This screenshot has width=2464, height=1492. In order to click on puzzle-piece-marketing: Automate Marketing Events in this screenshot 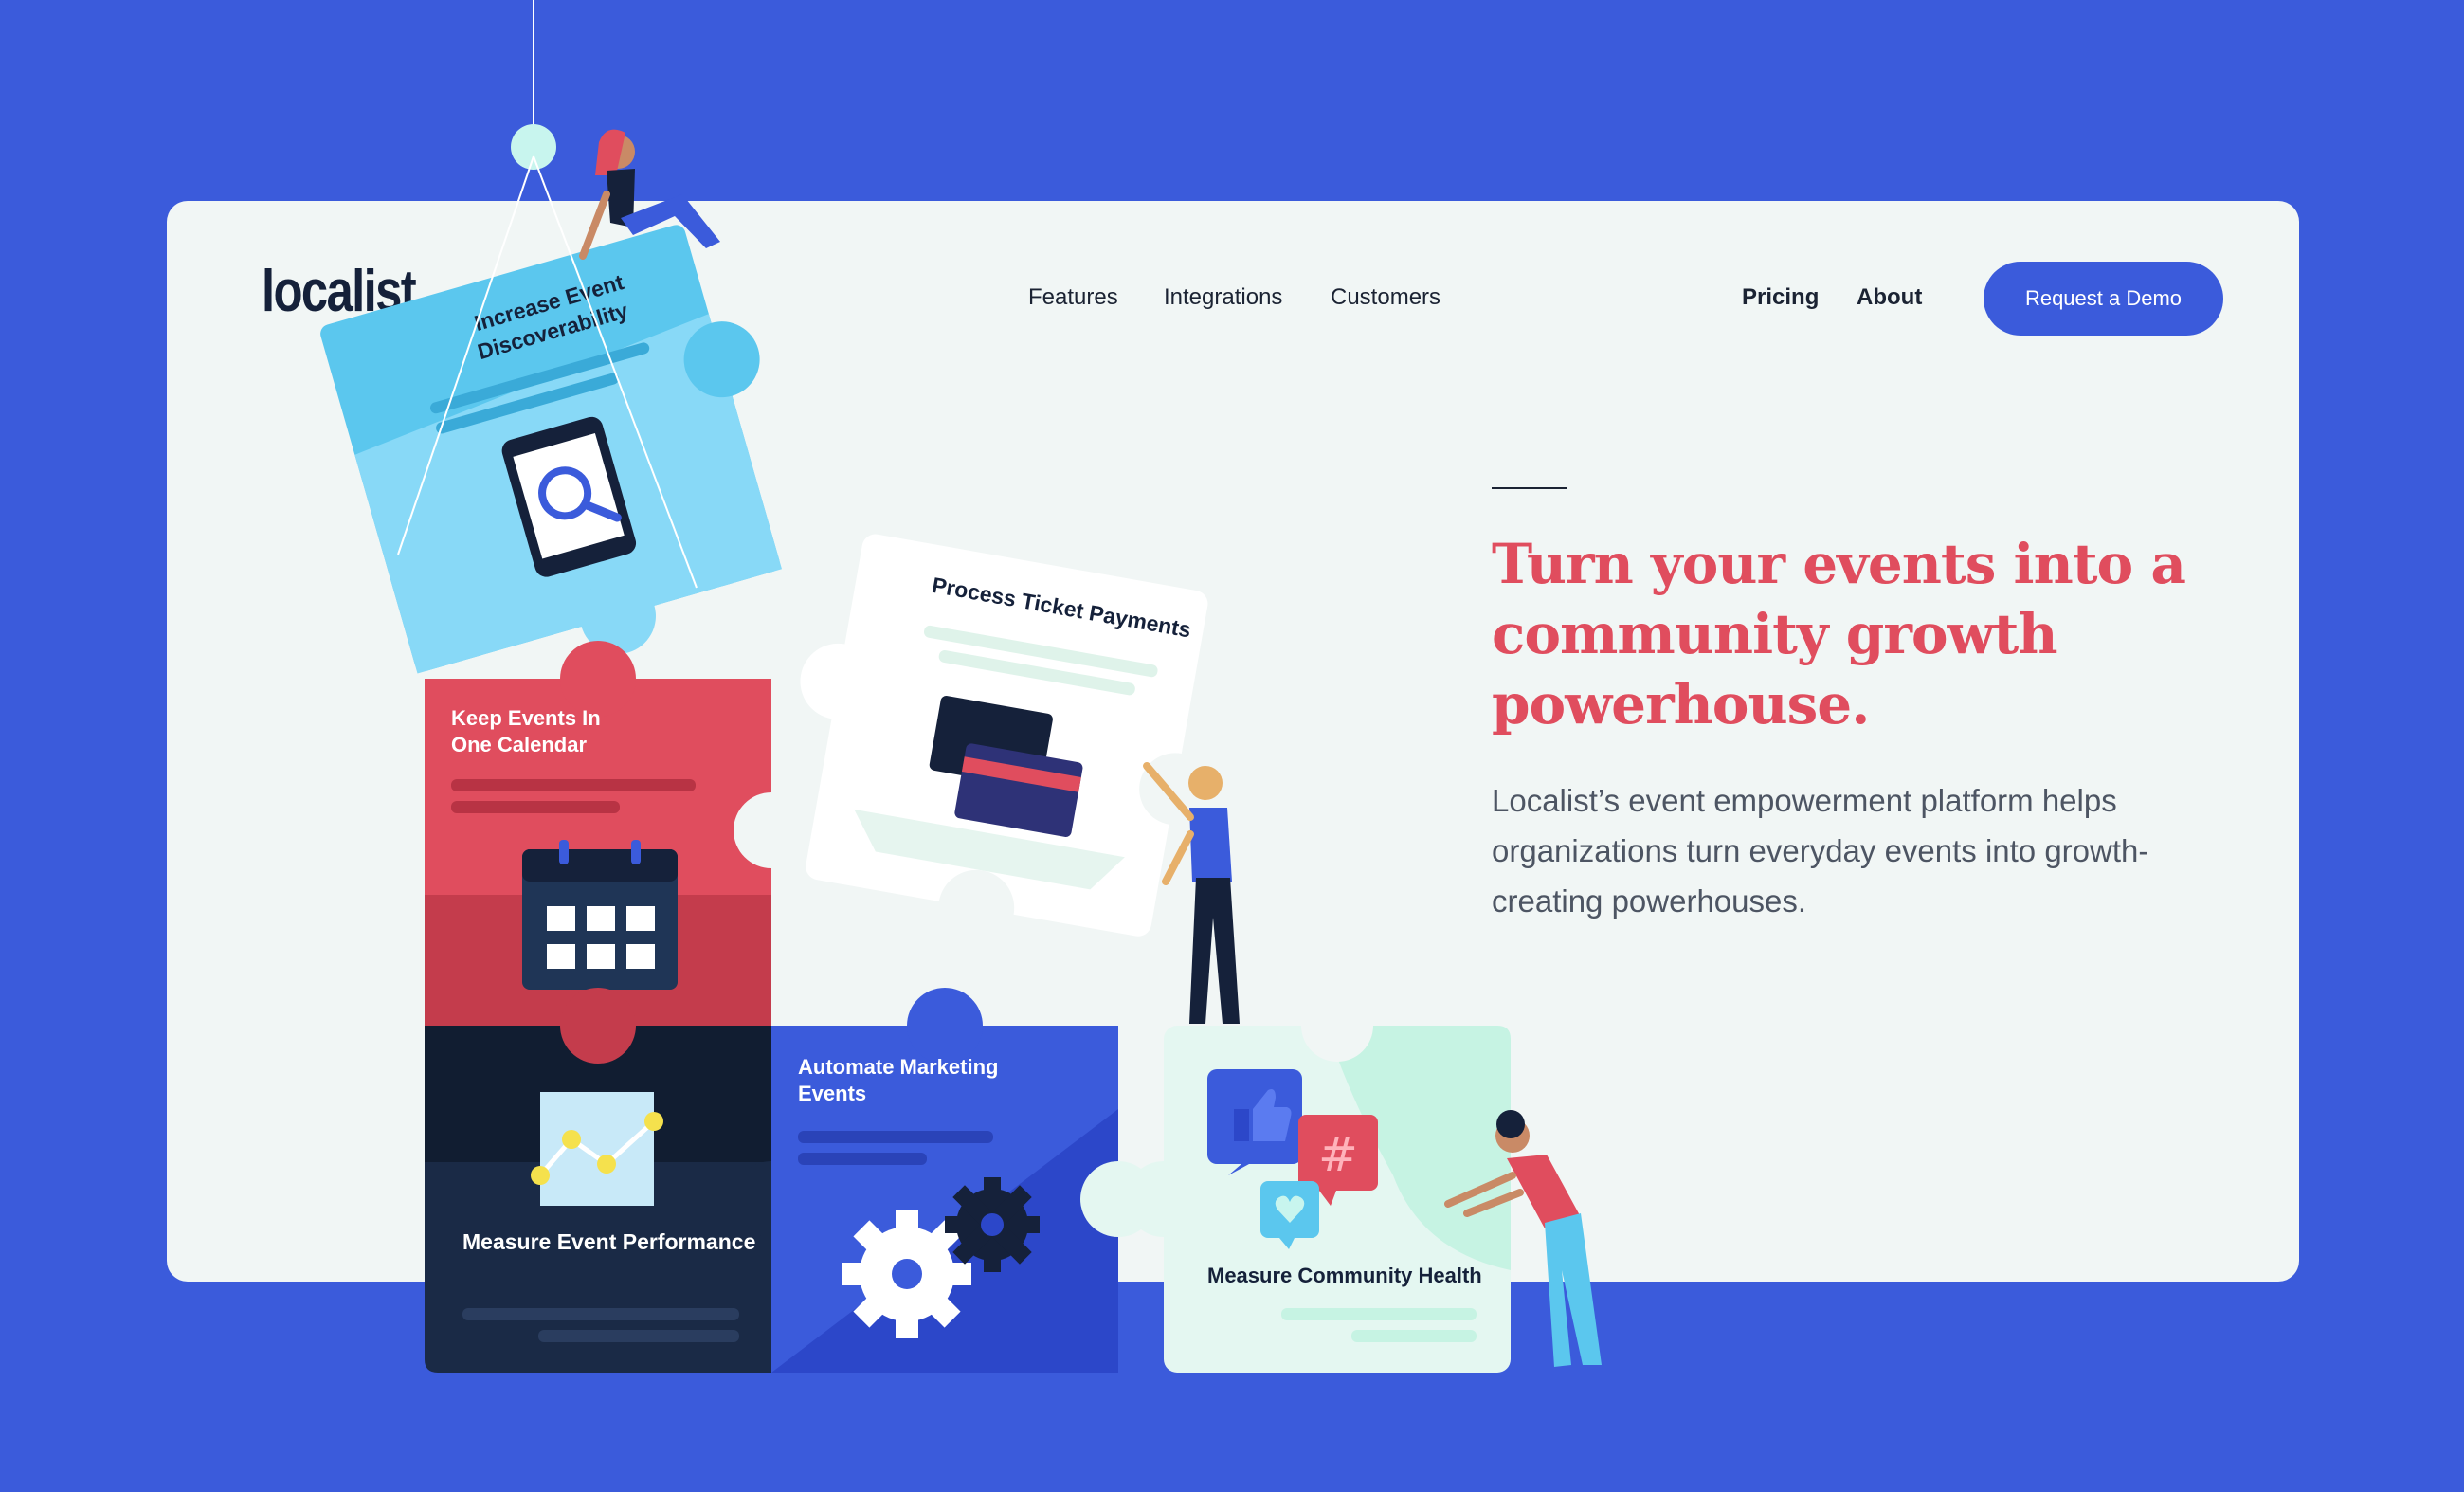, I will do `click(964, 1180)`.